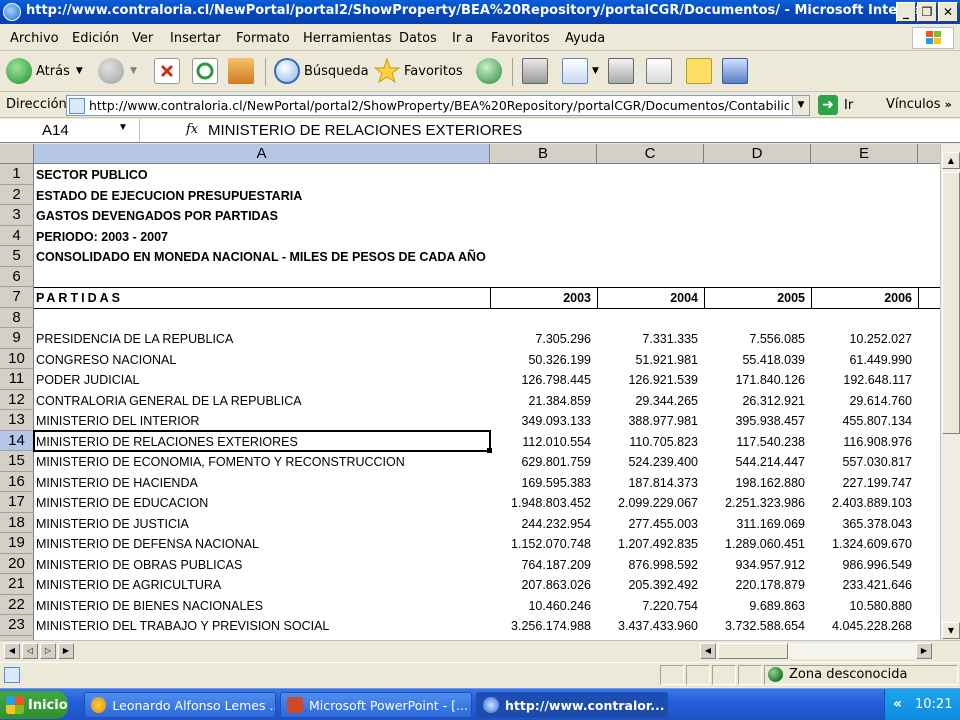  Describe the element at coordinates (133, 71) in the screenshot. I see `forward-dropdown-icon: ▼` at that location.